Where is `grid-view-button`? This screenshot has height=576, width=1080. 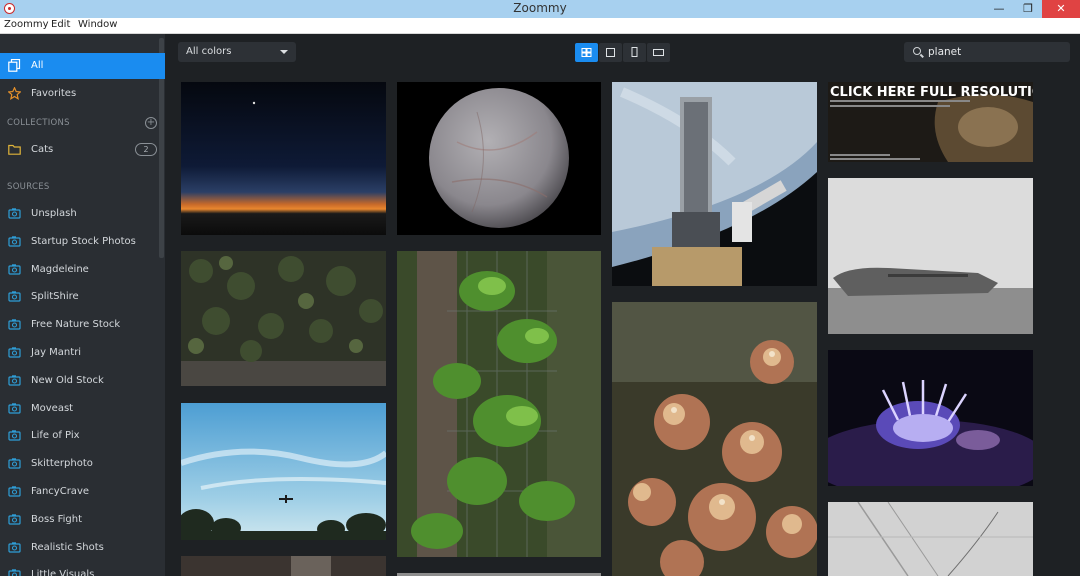 grid-view-button is located at coordinates (586, 52).